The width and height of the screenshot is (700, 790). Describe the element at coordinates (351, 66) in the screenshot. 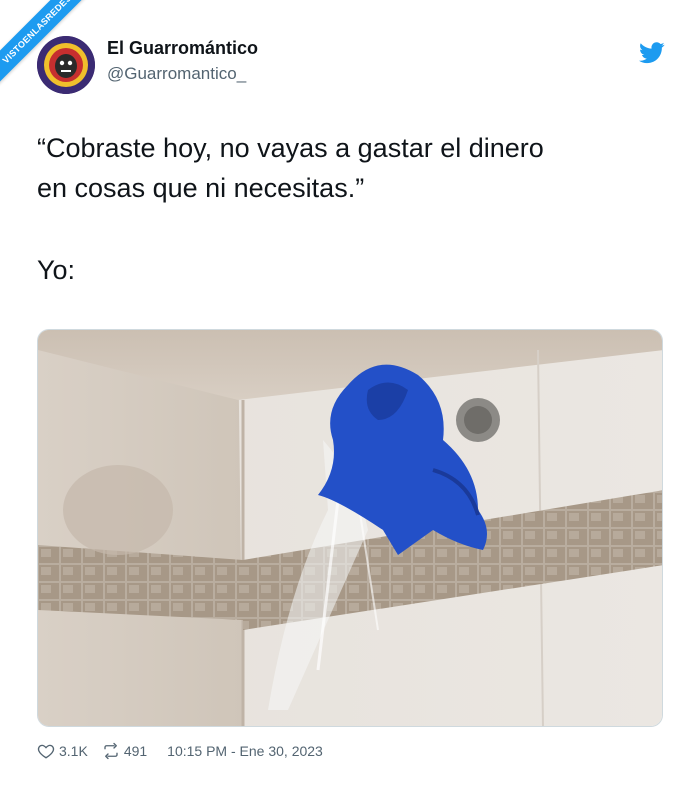

I see `tweet-header: El Guarromántico @Guarromantico_` at that location.